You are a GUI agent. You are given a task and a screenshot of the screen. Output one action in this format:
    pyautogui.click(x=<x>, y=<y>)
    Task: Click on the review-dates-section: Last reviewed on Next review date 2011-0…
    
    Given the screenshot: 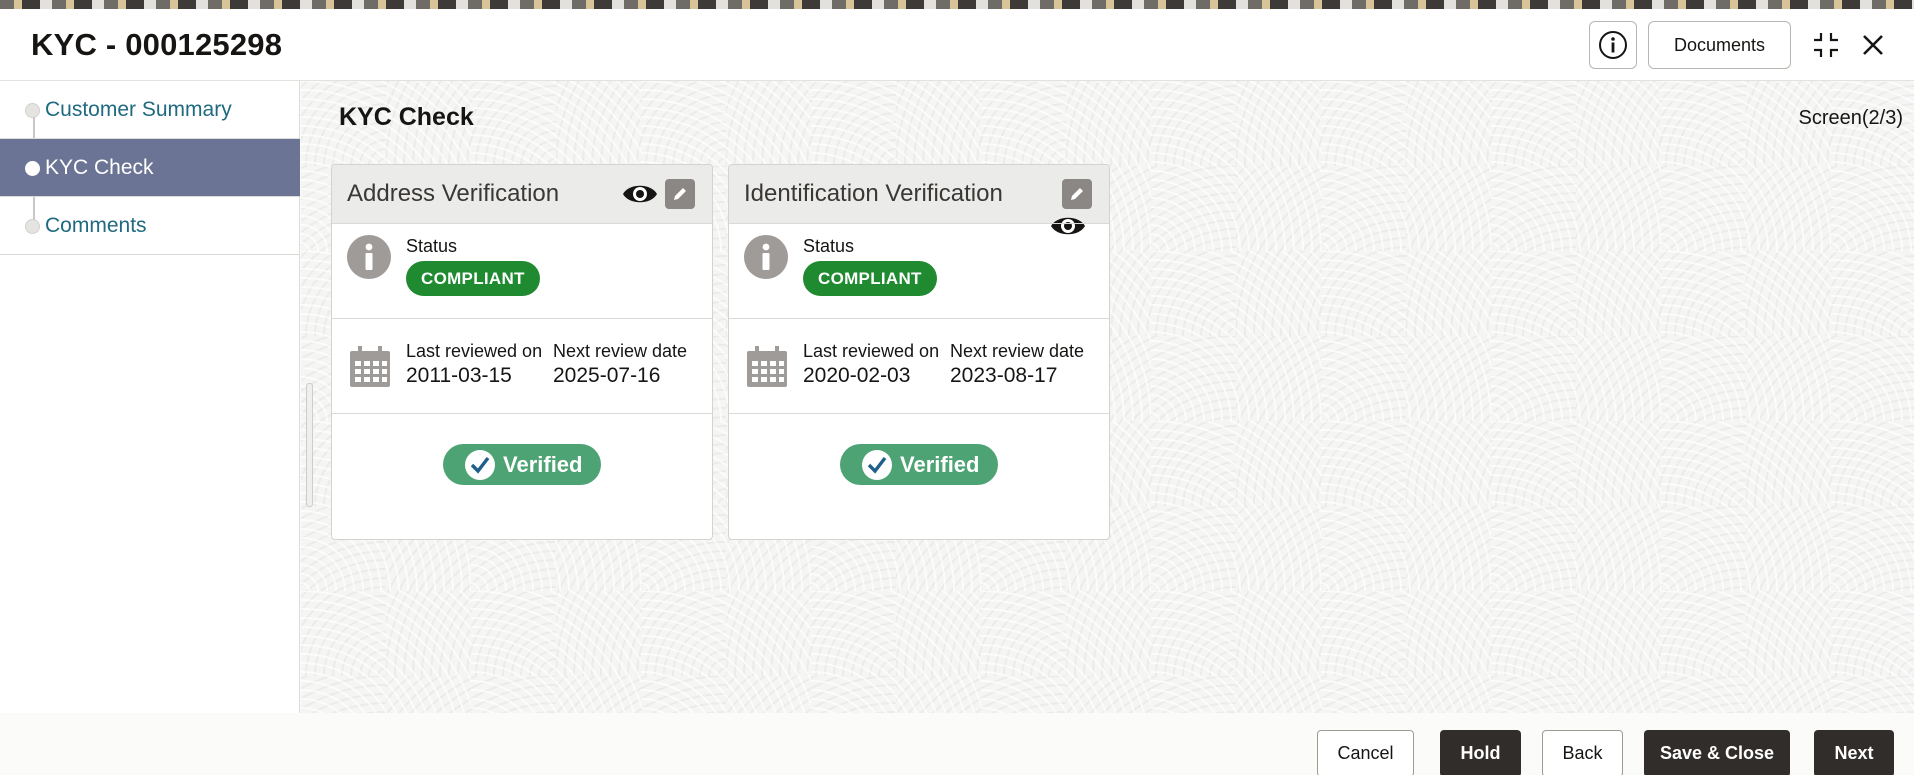 What is the action you would take?
    pyautogui.click(x=522, y=365)
    